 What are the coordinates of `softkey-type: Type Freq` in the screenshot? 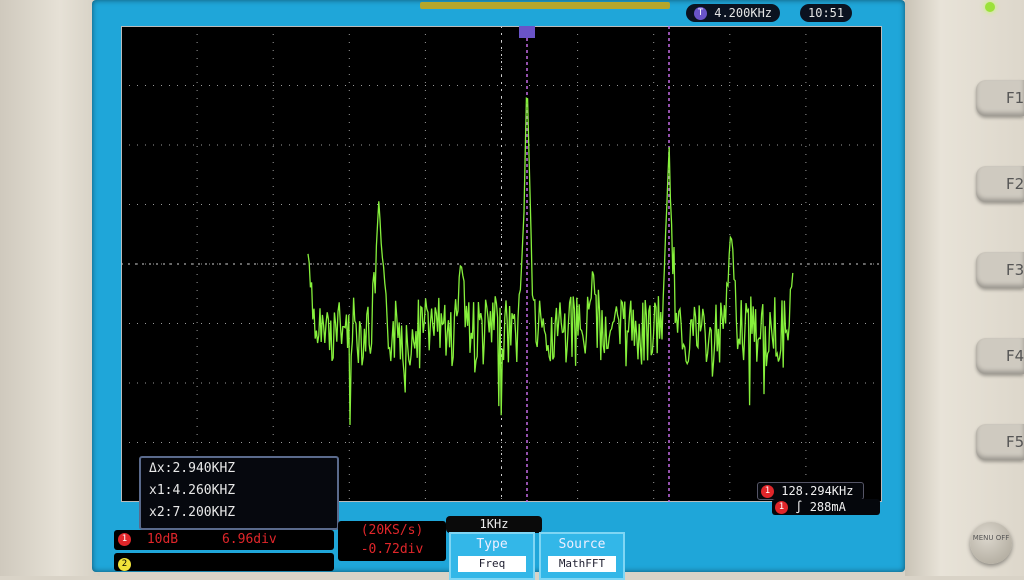 It's located at (492, 556).